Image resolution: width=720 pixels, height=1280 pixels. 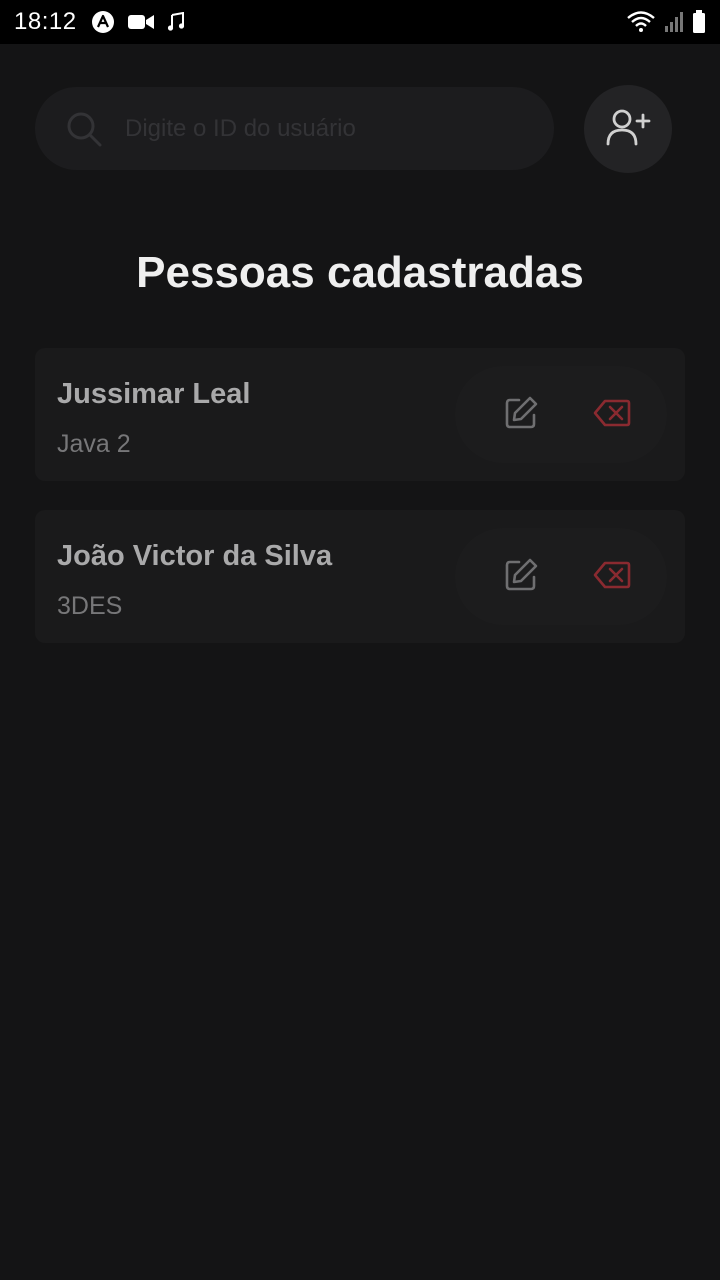 What do you see at coordinates (360, 272) in the screenshot?
I see `page-title: Pessoas cadastradas` at bounding box center [360, 272].